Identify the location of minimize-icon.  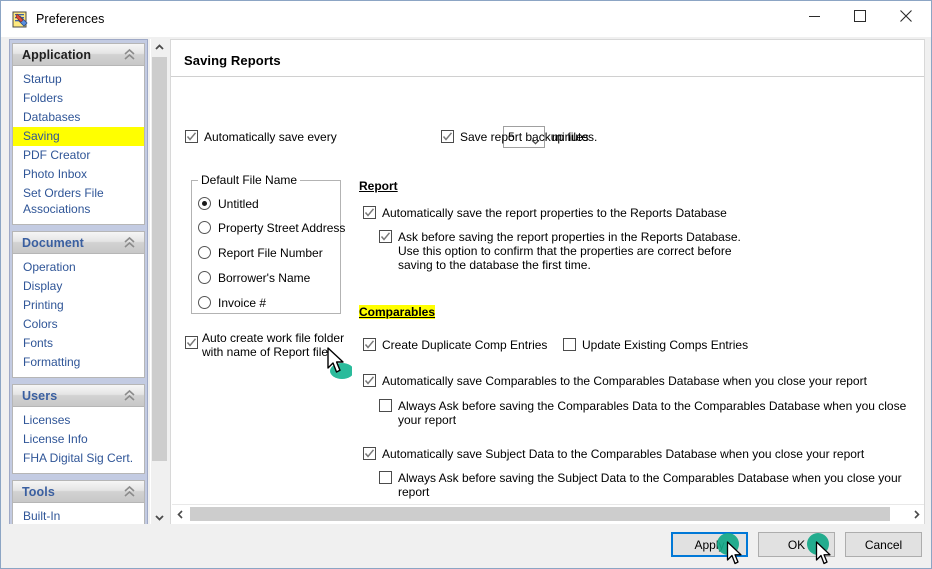
(814, 16).